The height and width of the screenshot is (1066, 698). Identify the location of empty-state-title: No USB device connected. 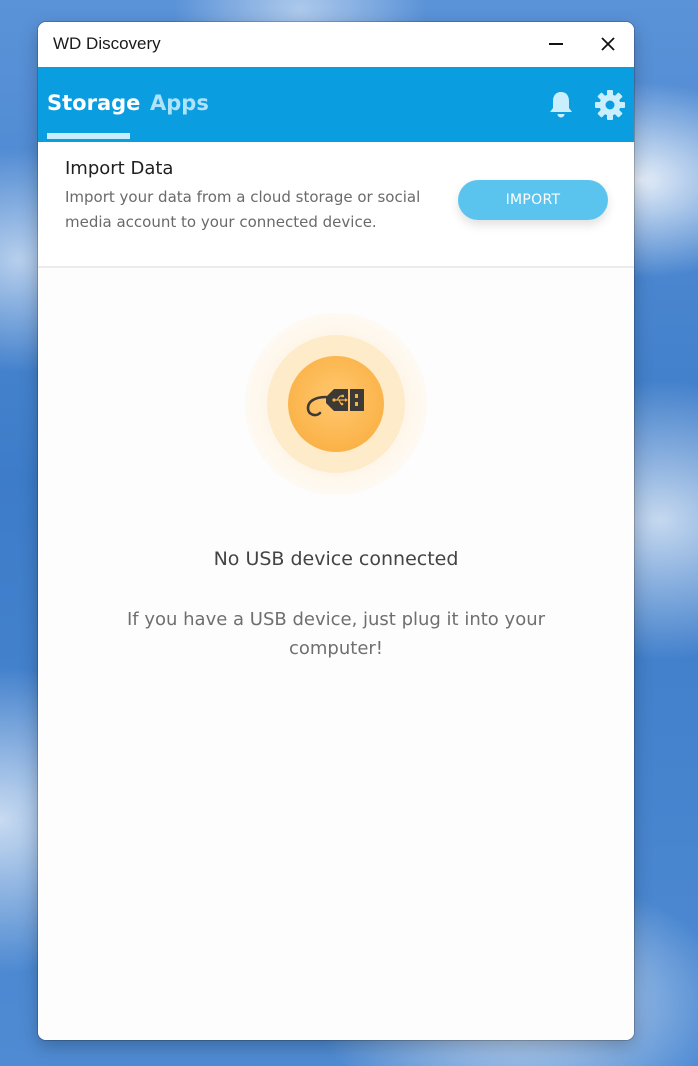
(336, 559).